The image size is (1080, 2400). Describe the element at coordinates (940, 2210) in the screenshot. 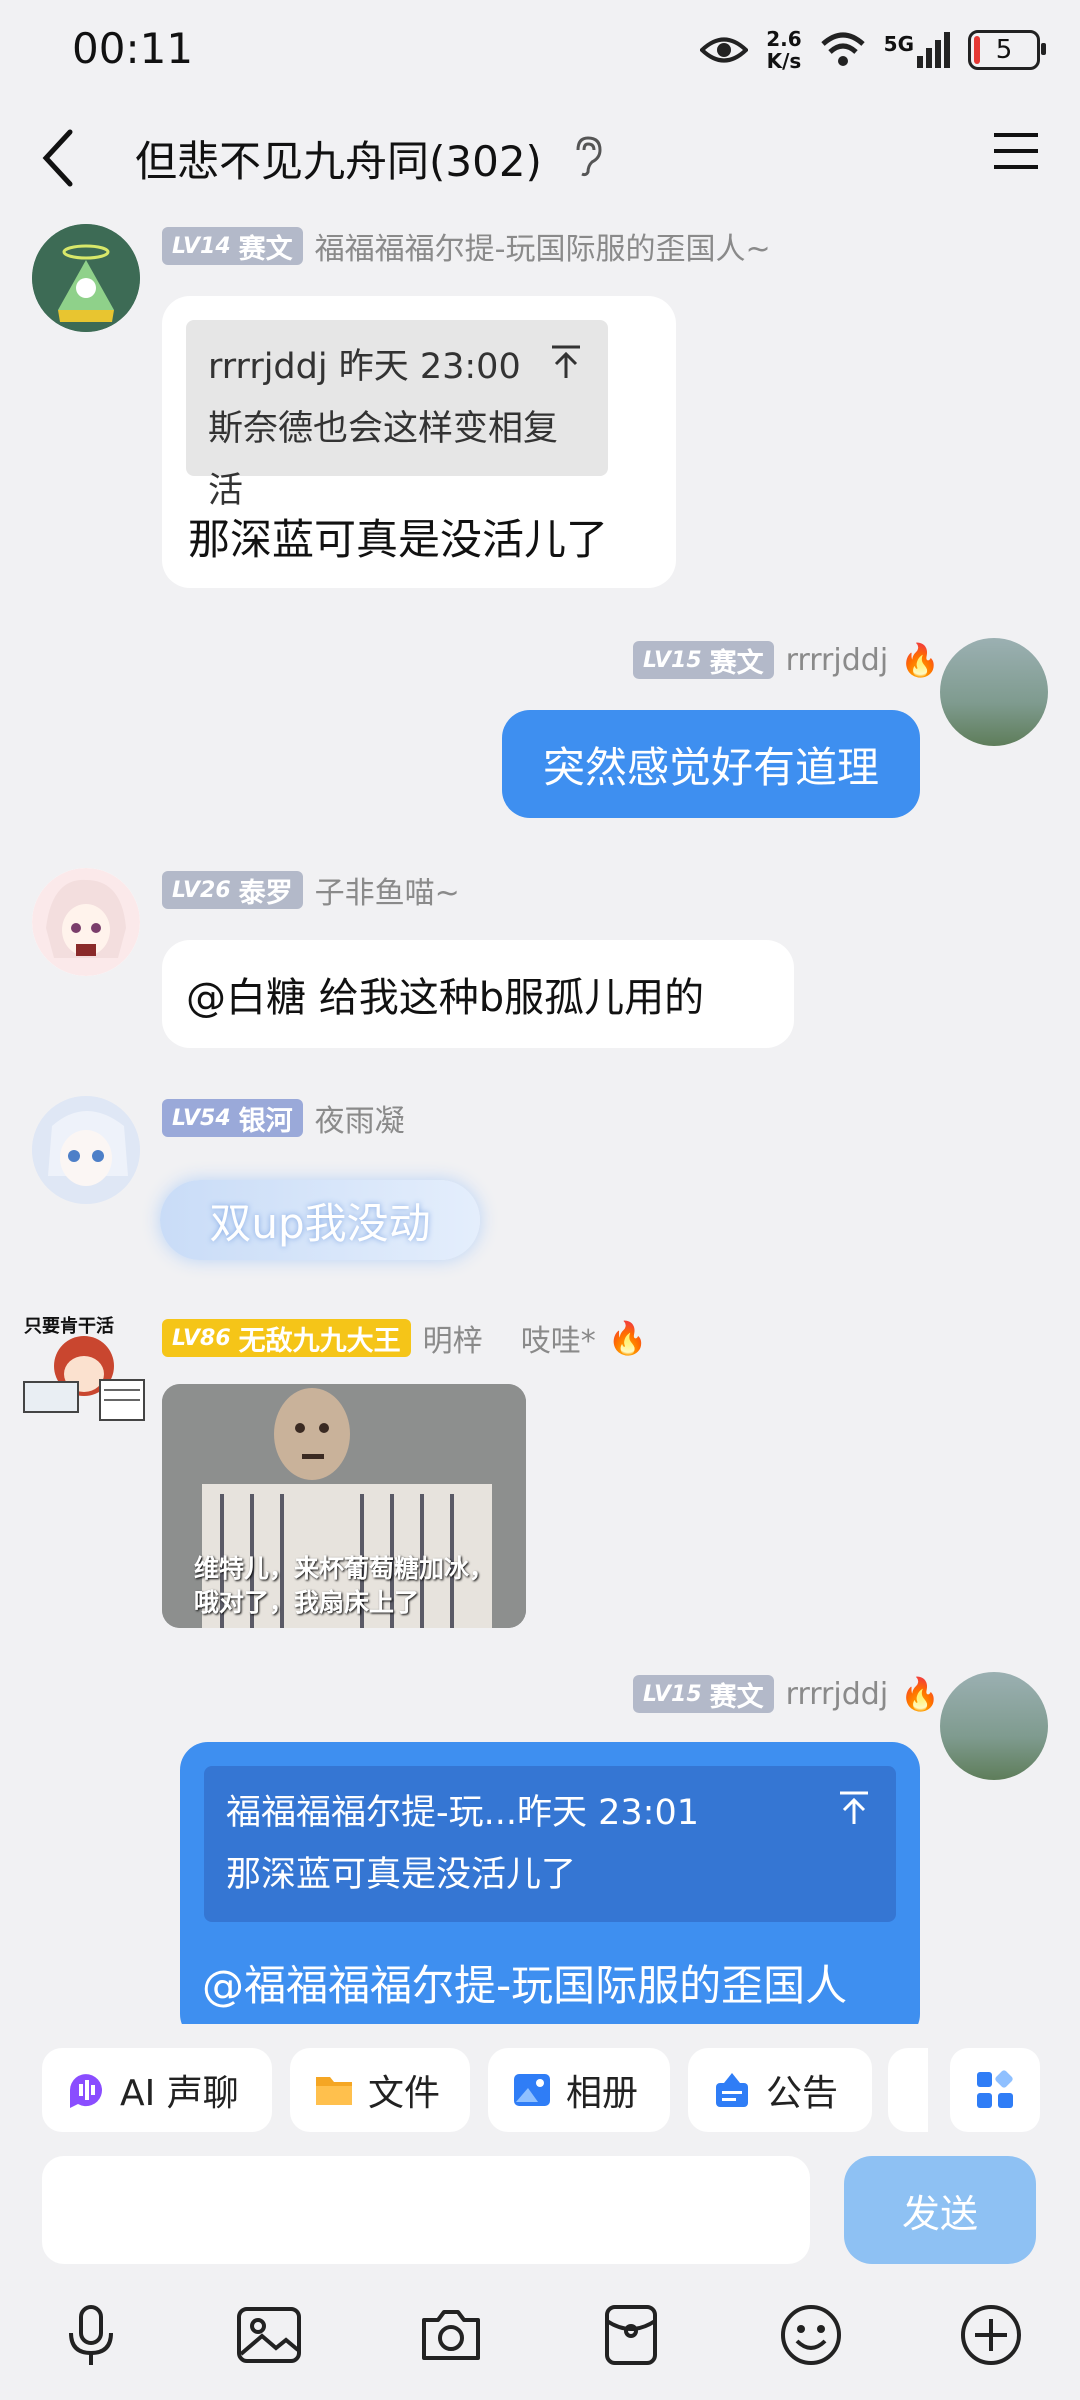

I see `send-button: 发送` at that location.